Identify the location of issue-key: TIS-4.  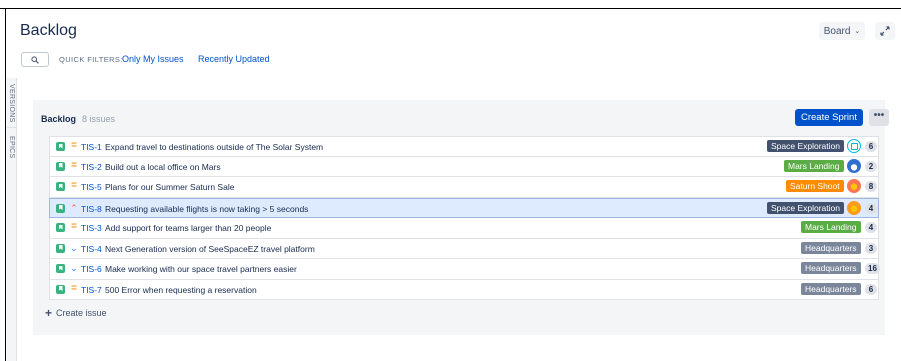
(91, 249).